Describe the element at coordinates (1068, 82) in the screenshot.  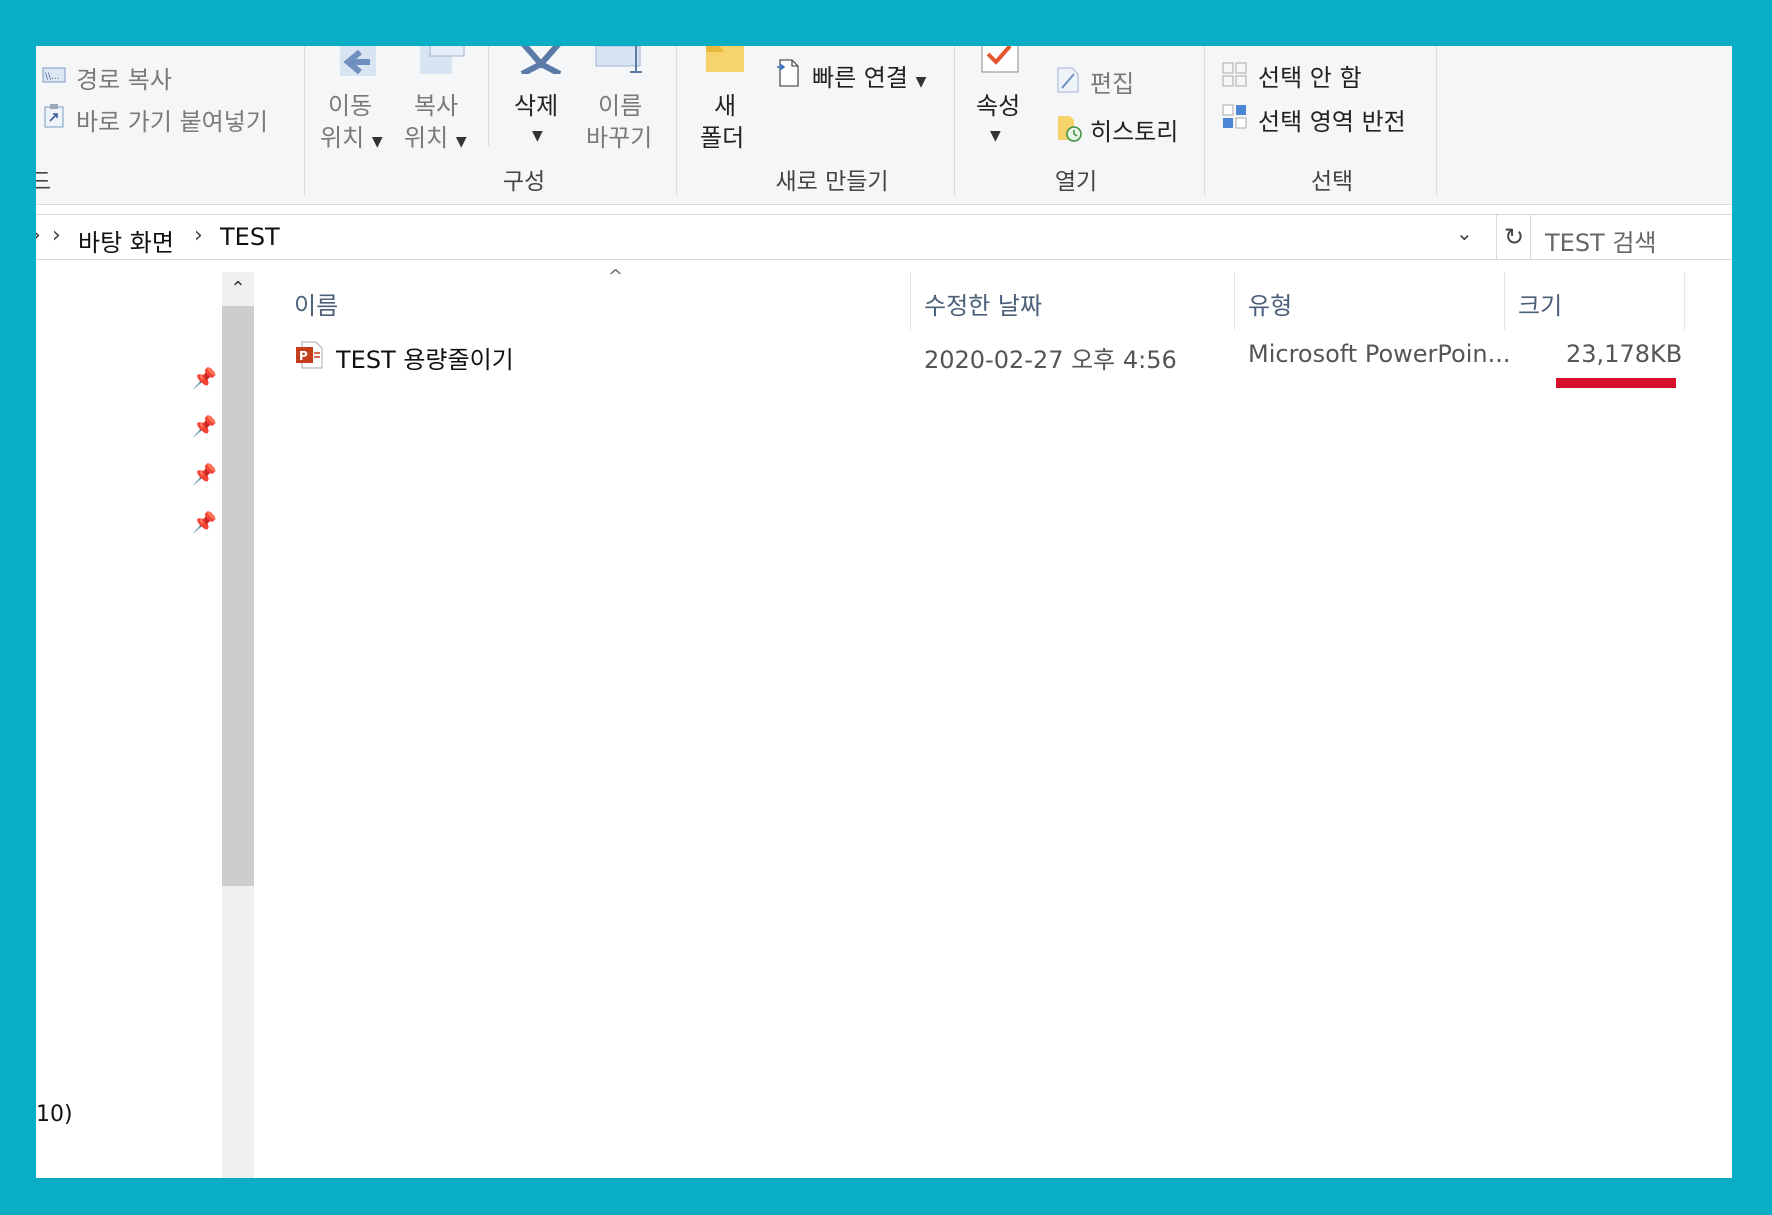
I see `edit-icon` at that location.